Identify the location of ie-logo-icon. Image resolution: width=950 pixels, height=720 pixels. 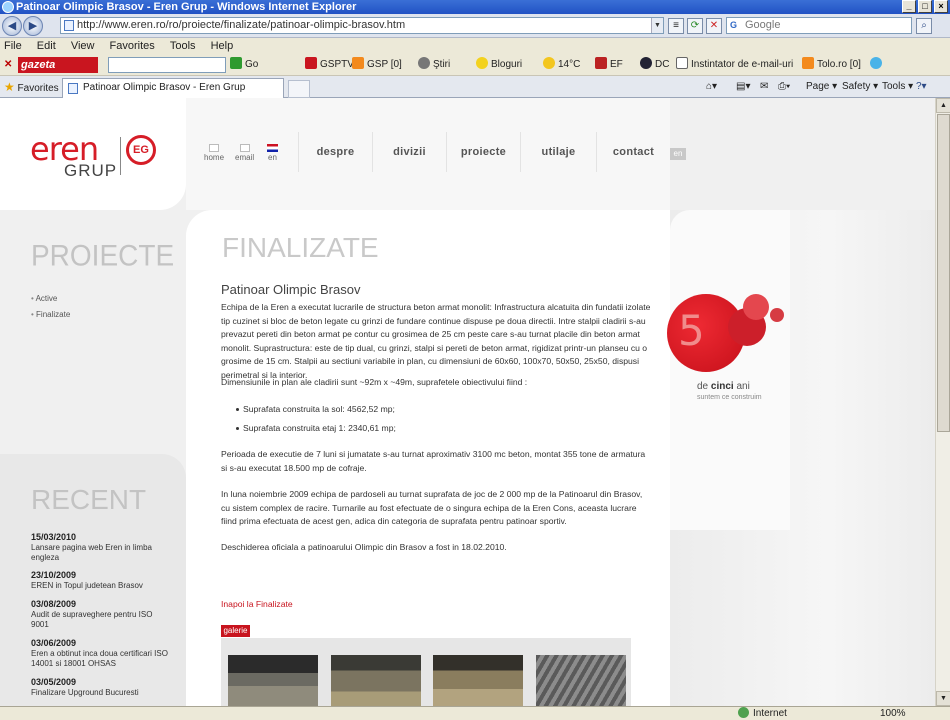
(8, 7).